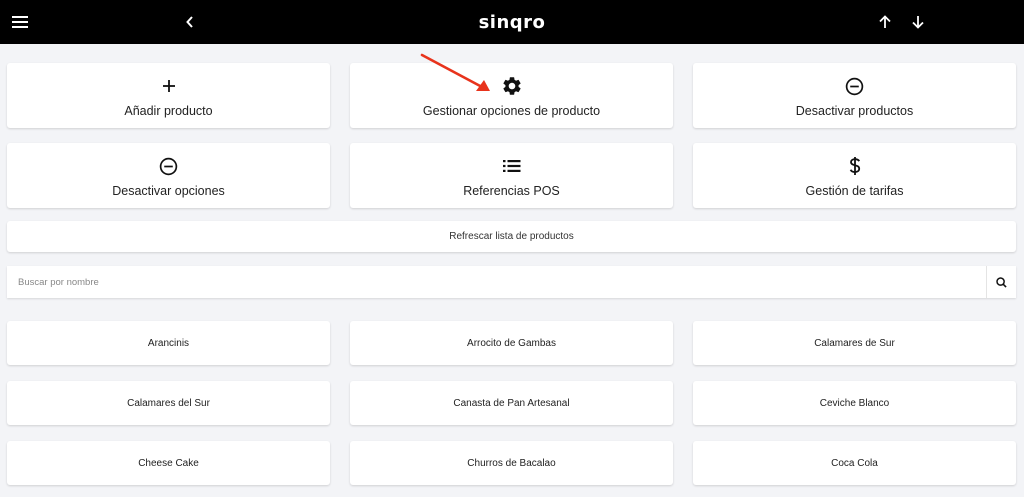 The width and height of the screenshot is (1024, 497). I want to click on gear-icon, so click(511, 86).